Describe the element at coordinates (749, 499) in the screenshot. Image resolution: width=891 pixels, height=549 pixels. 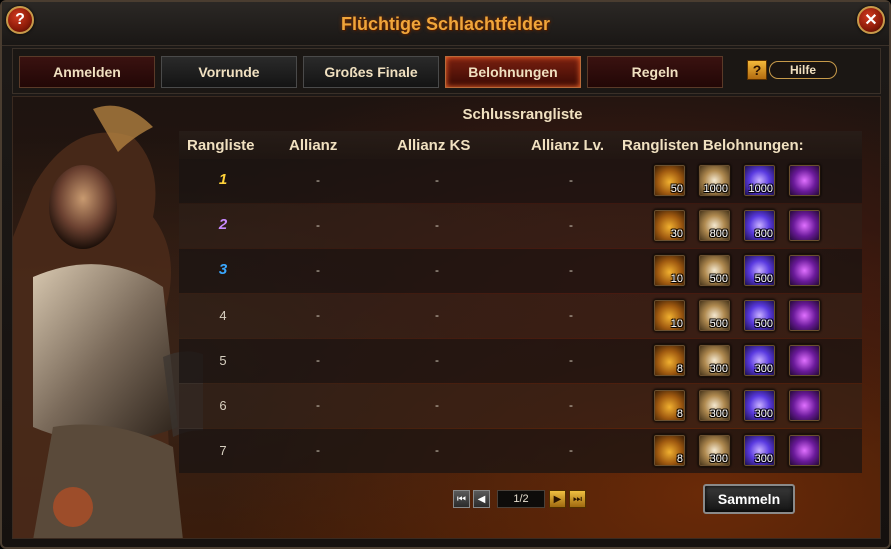
I see `collect-button: Sammeln` at that location.